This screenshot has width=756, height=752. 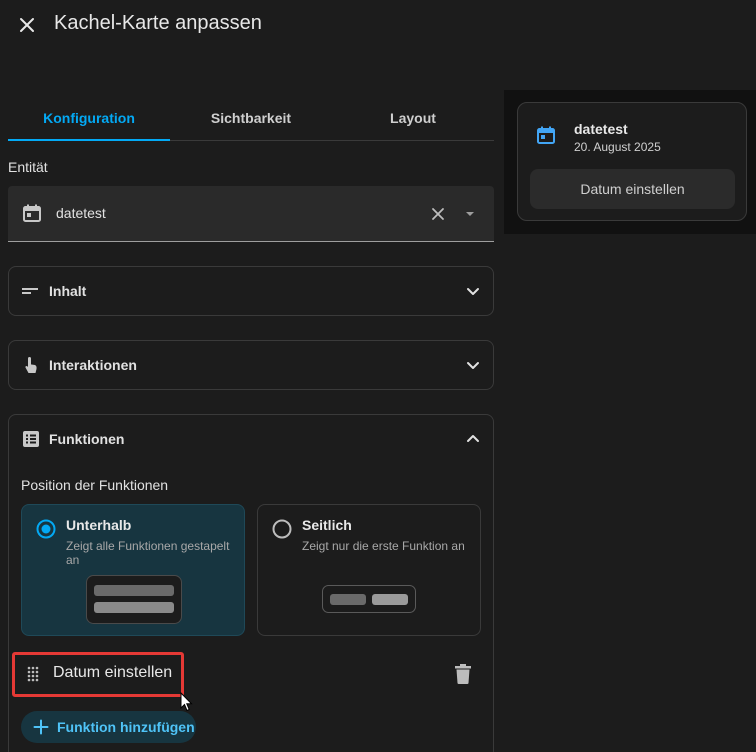 What do you see at coordinates (28, 167) in the screenshot?
I see `entity-label: Entität` at bounding box center [28, 167].